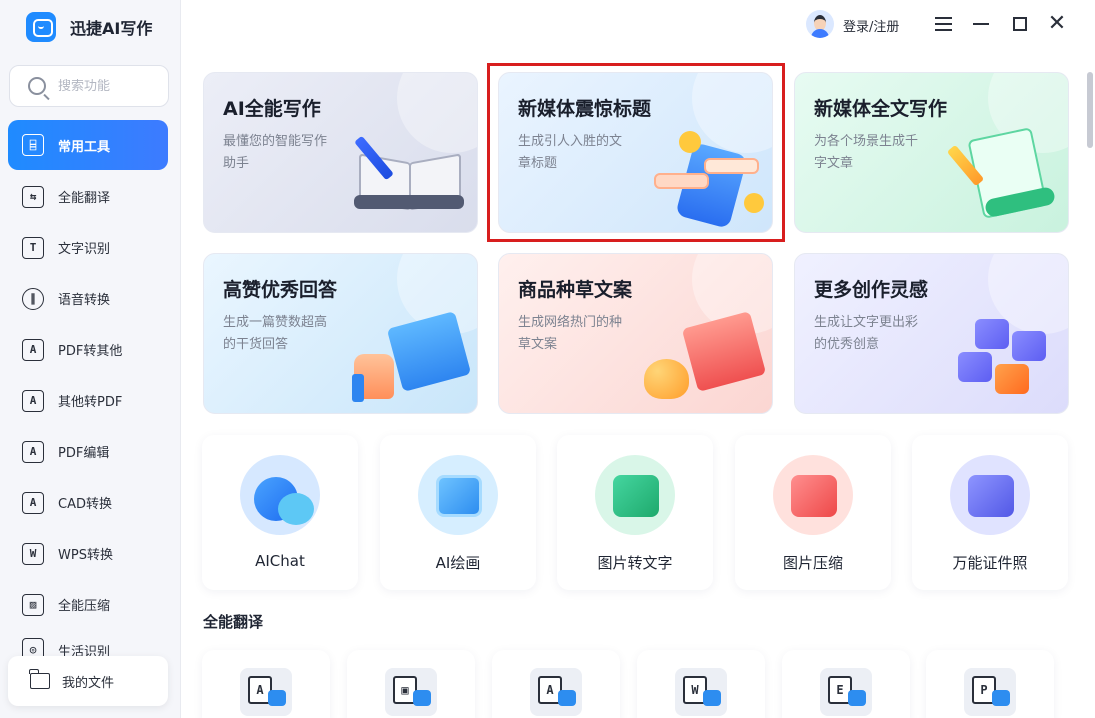  I want to click on voice-icon: ∥, so click(33, 298).